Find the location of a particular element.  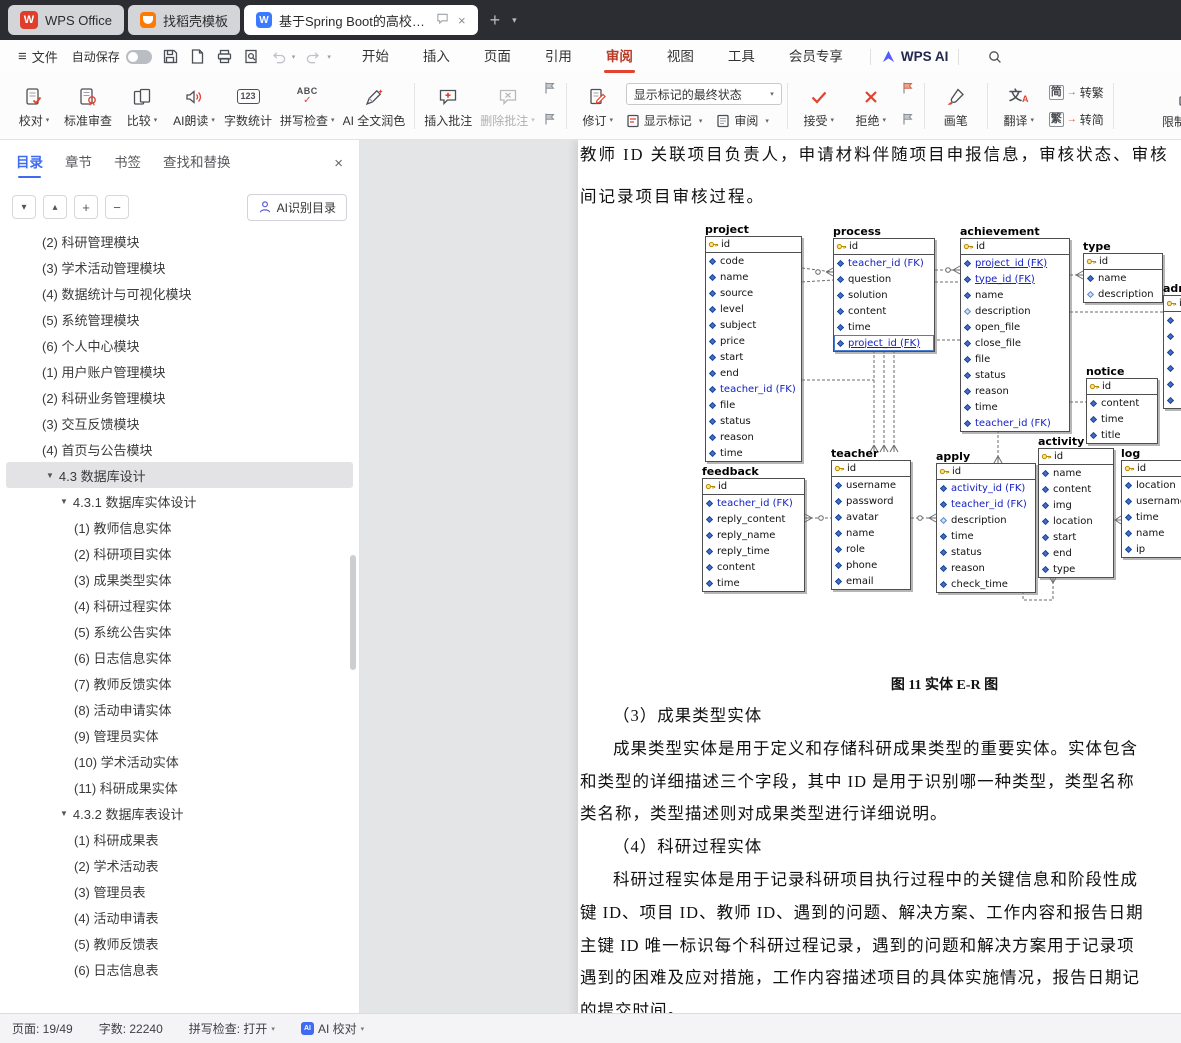

toc-item: (7) 教师反馈实体 is located at coordinates (179, 683).